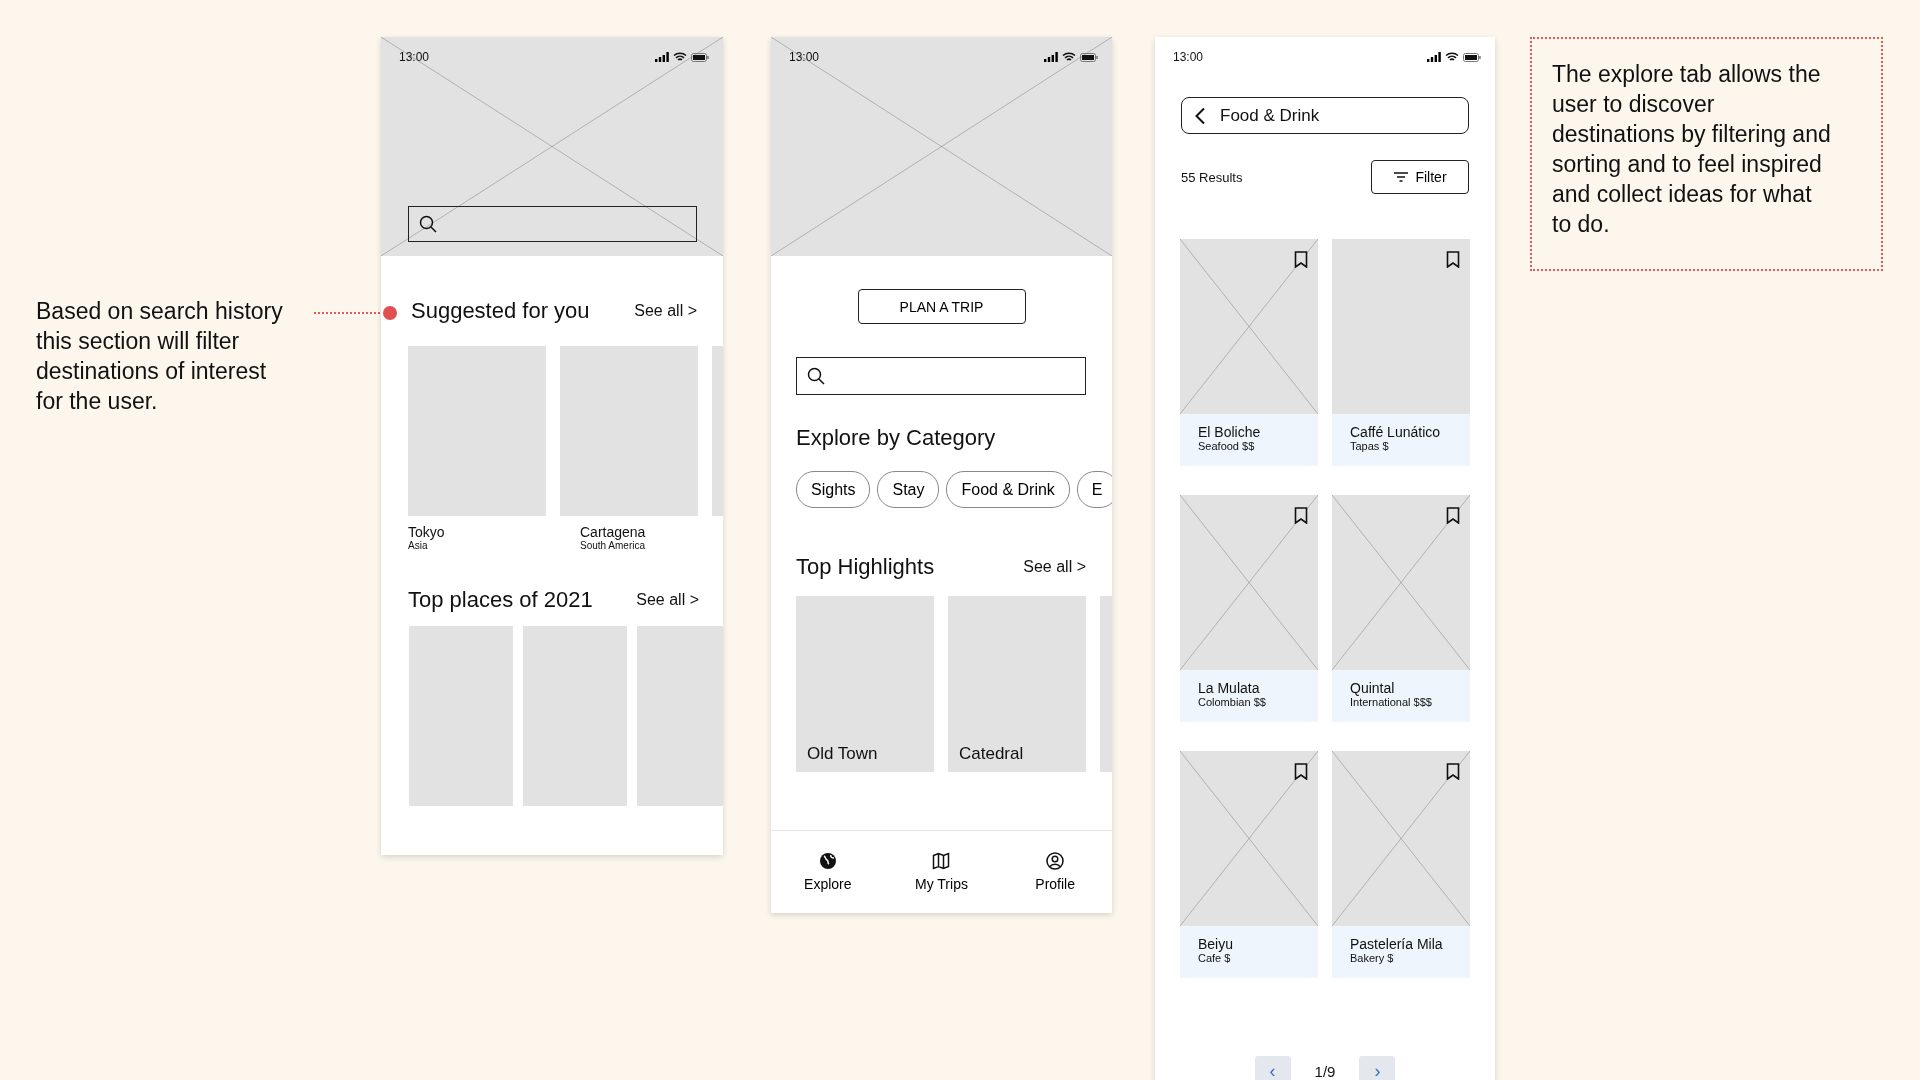 This screenshot has width=1920, height=1080. What do you see at coordinates (347, 313) in the screenshot?
I see `leader-line` at bounding box center [347, 313].